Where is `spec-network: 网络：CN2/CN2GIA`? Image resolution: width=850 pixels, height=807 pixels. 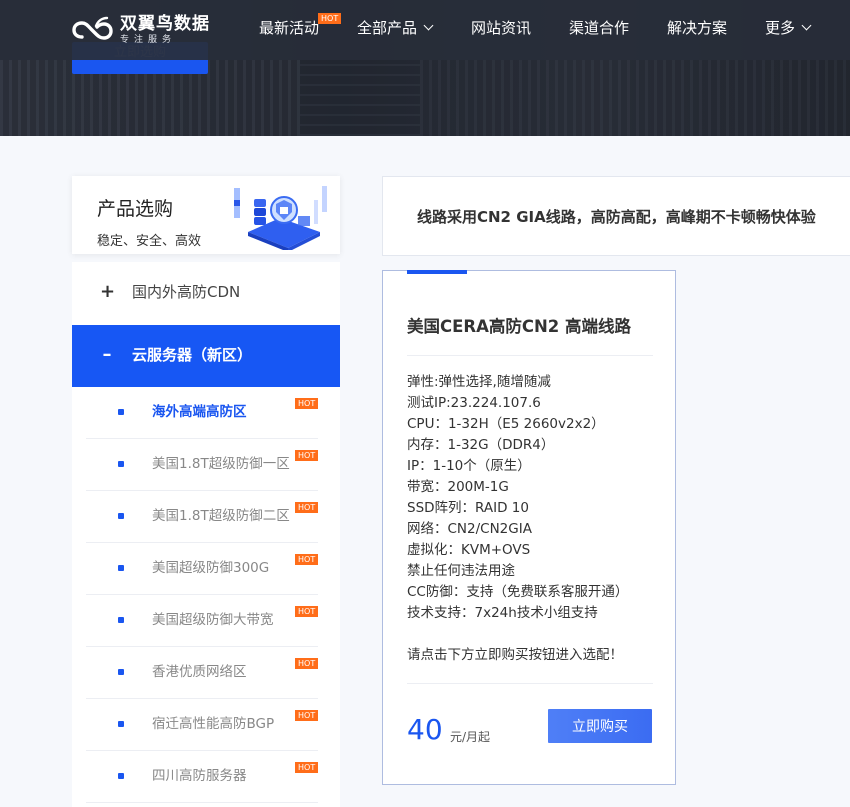
spec-network: 网络：CN2/CN2GIA is located at coordinates (469, 529).